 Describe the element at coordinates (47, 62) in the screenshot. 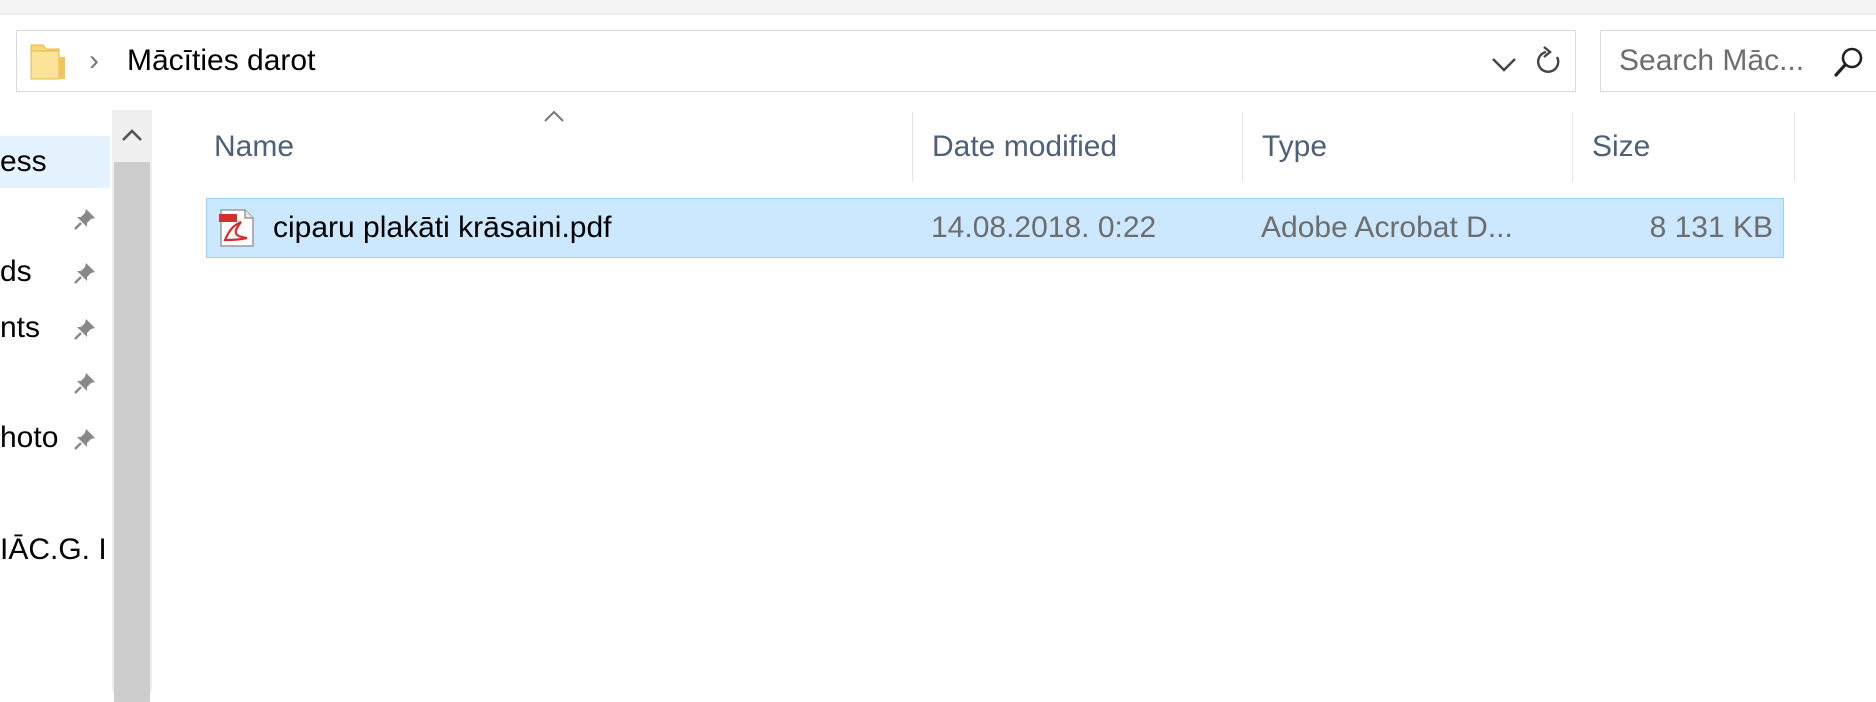

I see `folder-icon` at that location.